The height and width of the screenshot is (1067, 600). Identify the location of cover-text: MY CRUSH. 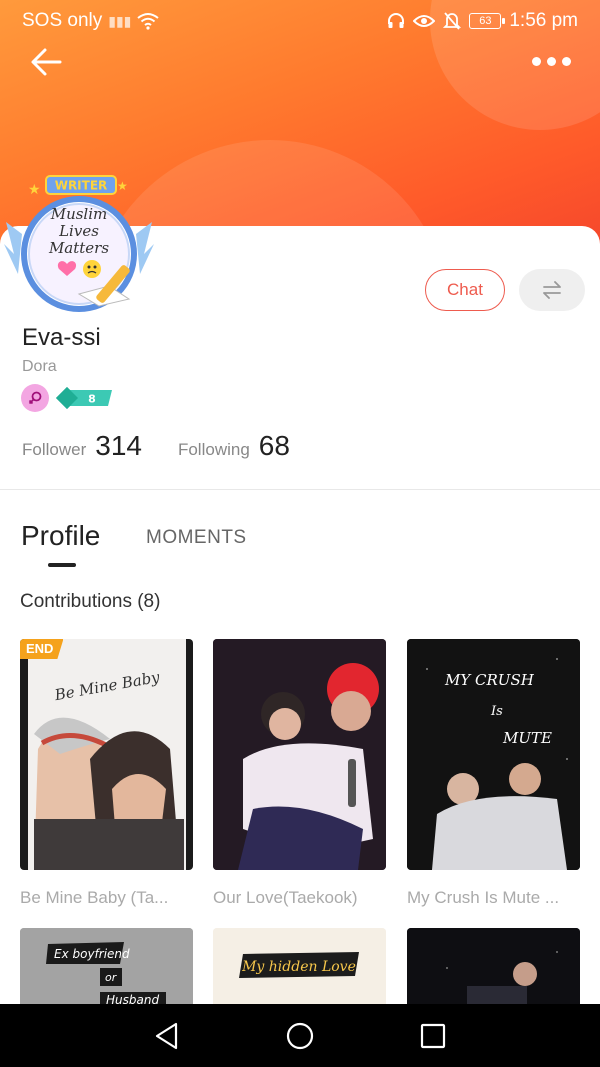
(489, 680).